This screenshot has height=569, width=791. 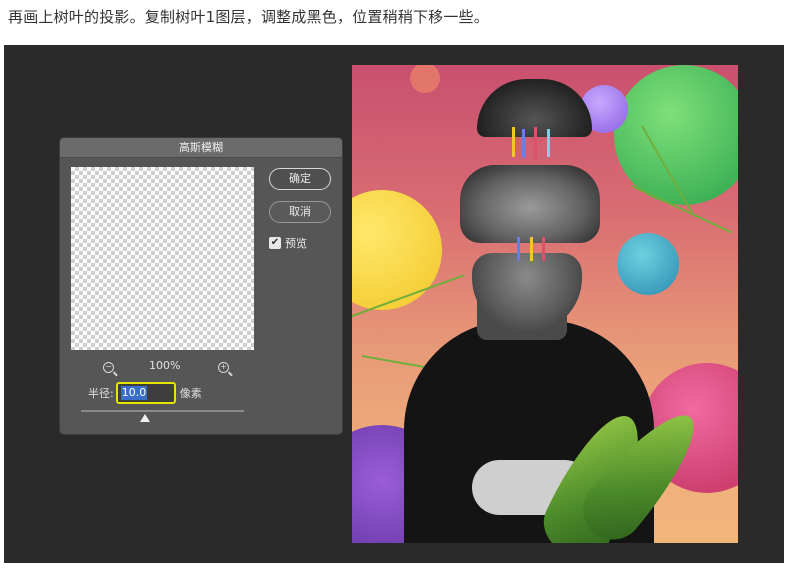 I want to click on cancel-button: 取消, so click(x=300, y=212).